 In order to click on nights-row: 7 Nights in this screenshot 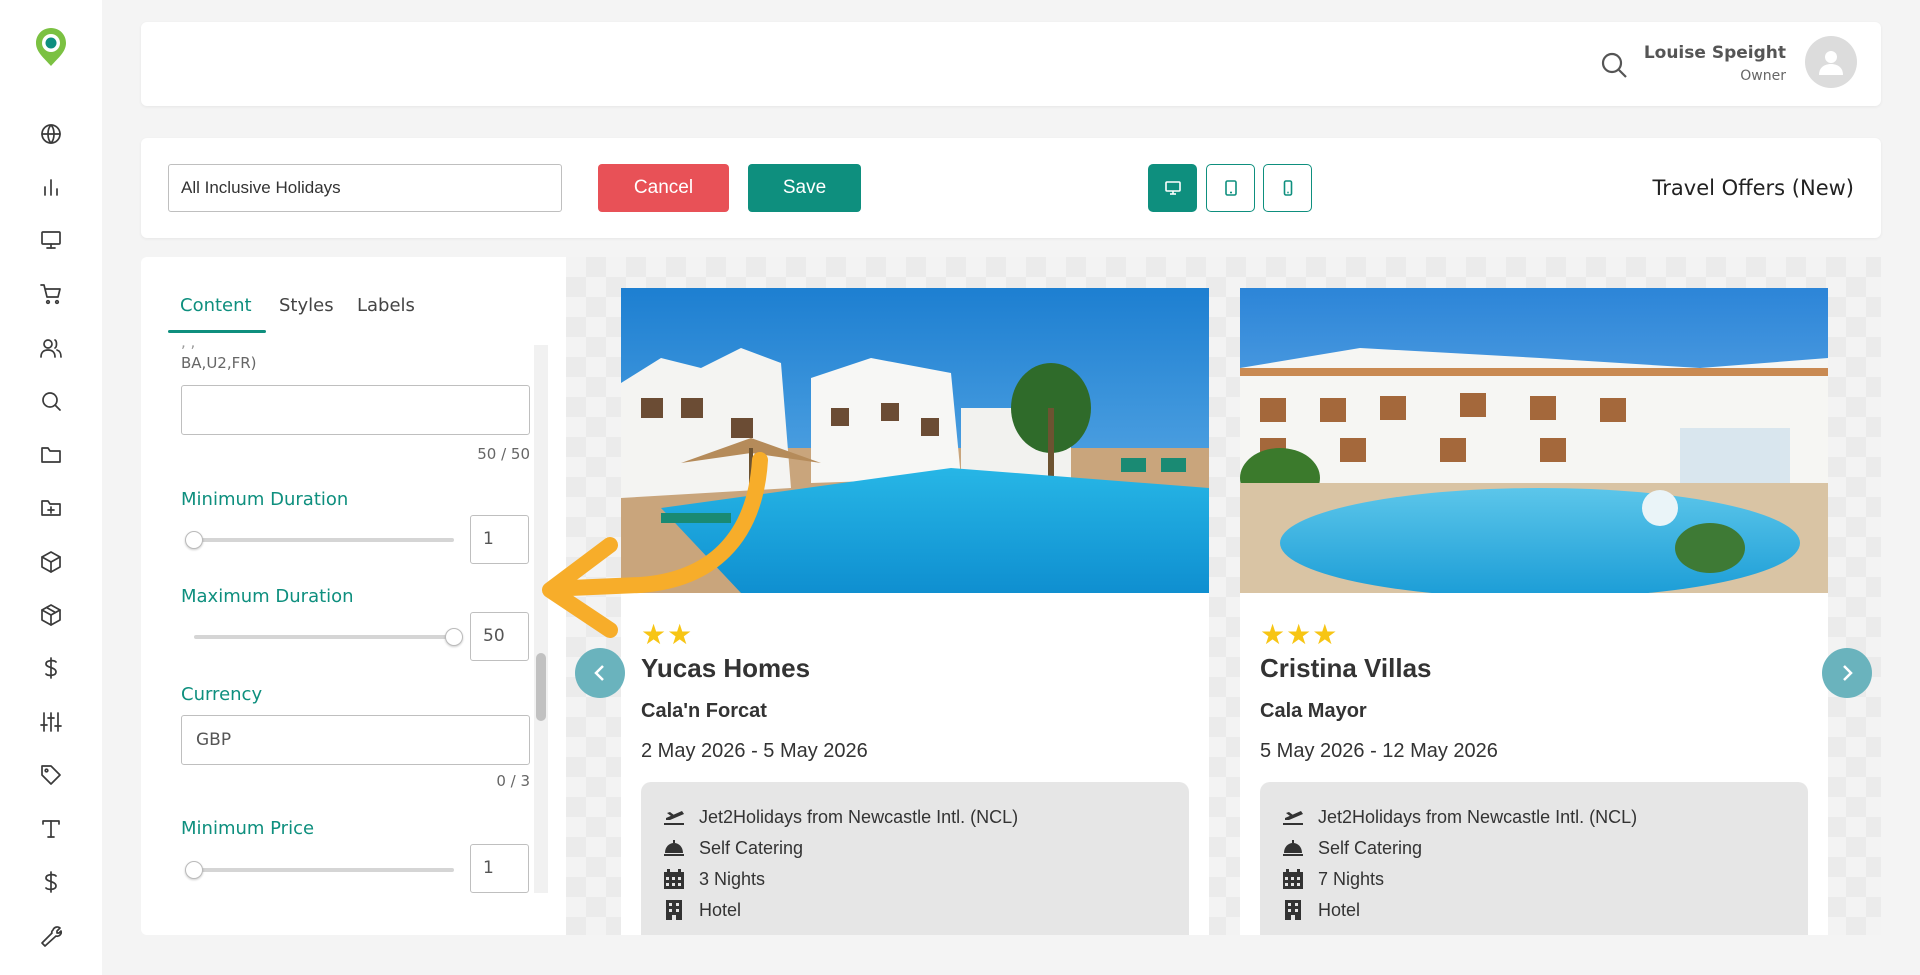, I will do `click(1332, 879)`.